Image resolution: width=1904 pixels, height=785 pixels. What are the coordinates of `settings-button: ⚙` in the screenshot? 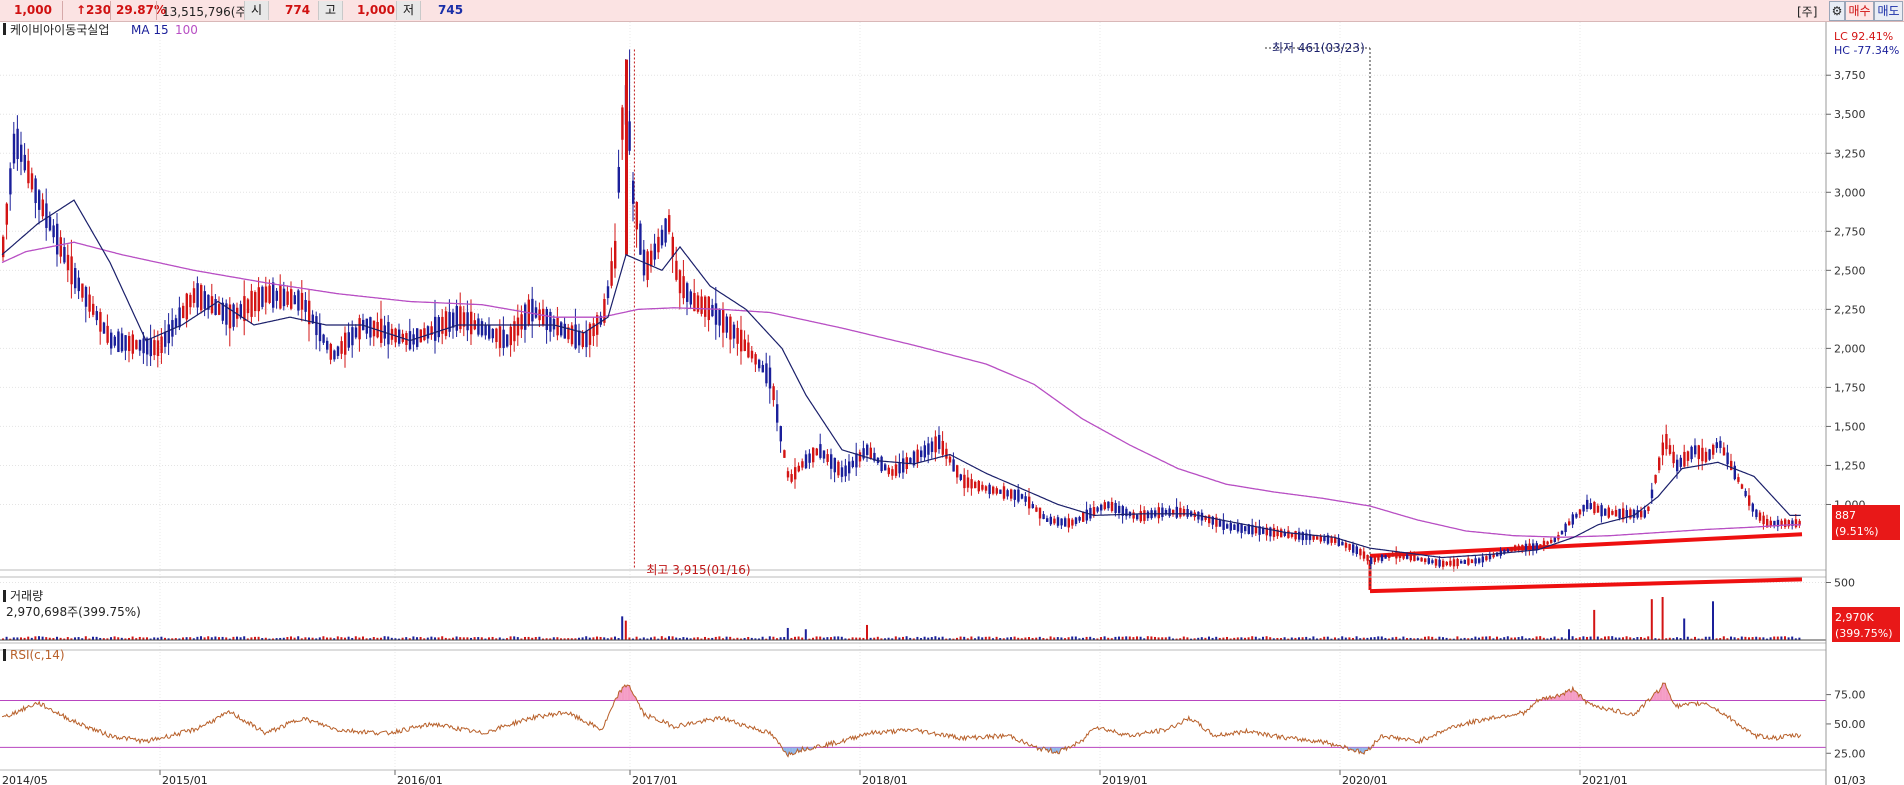 It's located at (1837, 11).